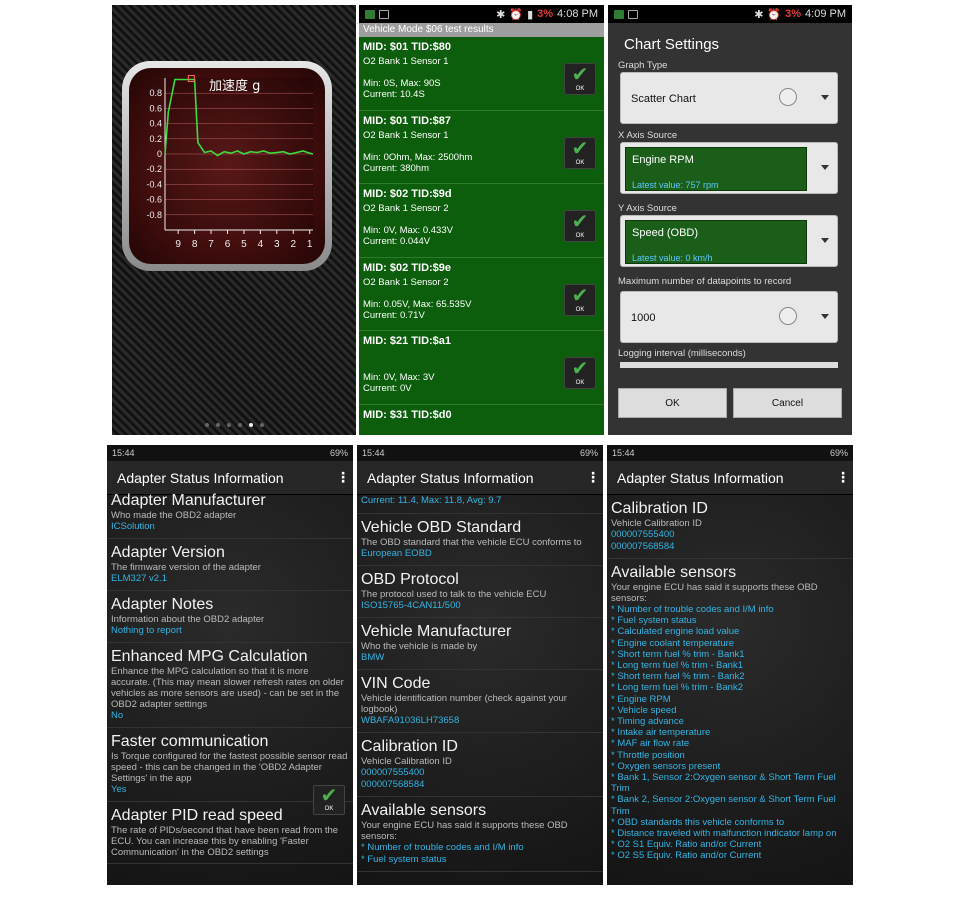 Image resolution: width=960 pixels, height=907 pixels. Describe the element at coordinates (155, 93) in the screenshot. I see `y-tick-label: 0.8` at that location.